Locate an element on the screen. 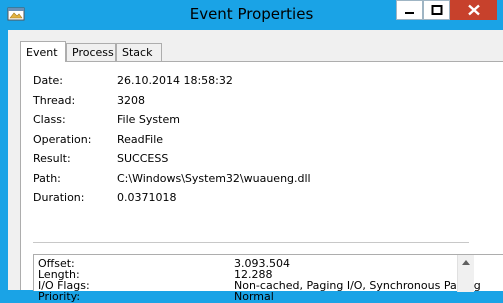 This screenshot has height=303, width=503. property-label: Class: is located at coordinates (49, 119).